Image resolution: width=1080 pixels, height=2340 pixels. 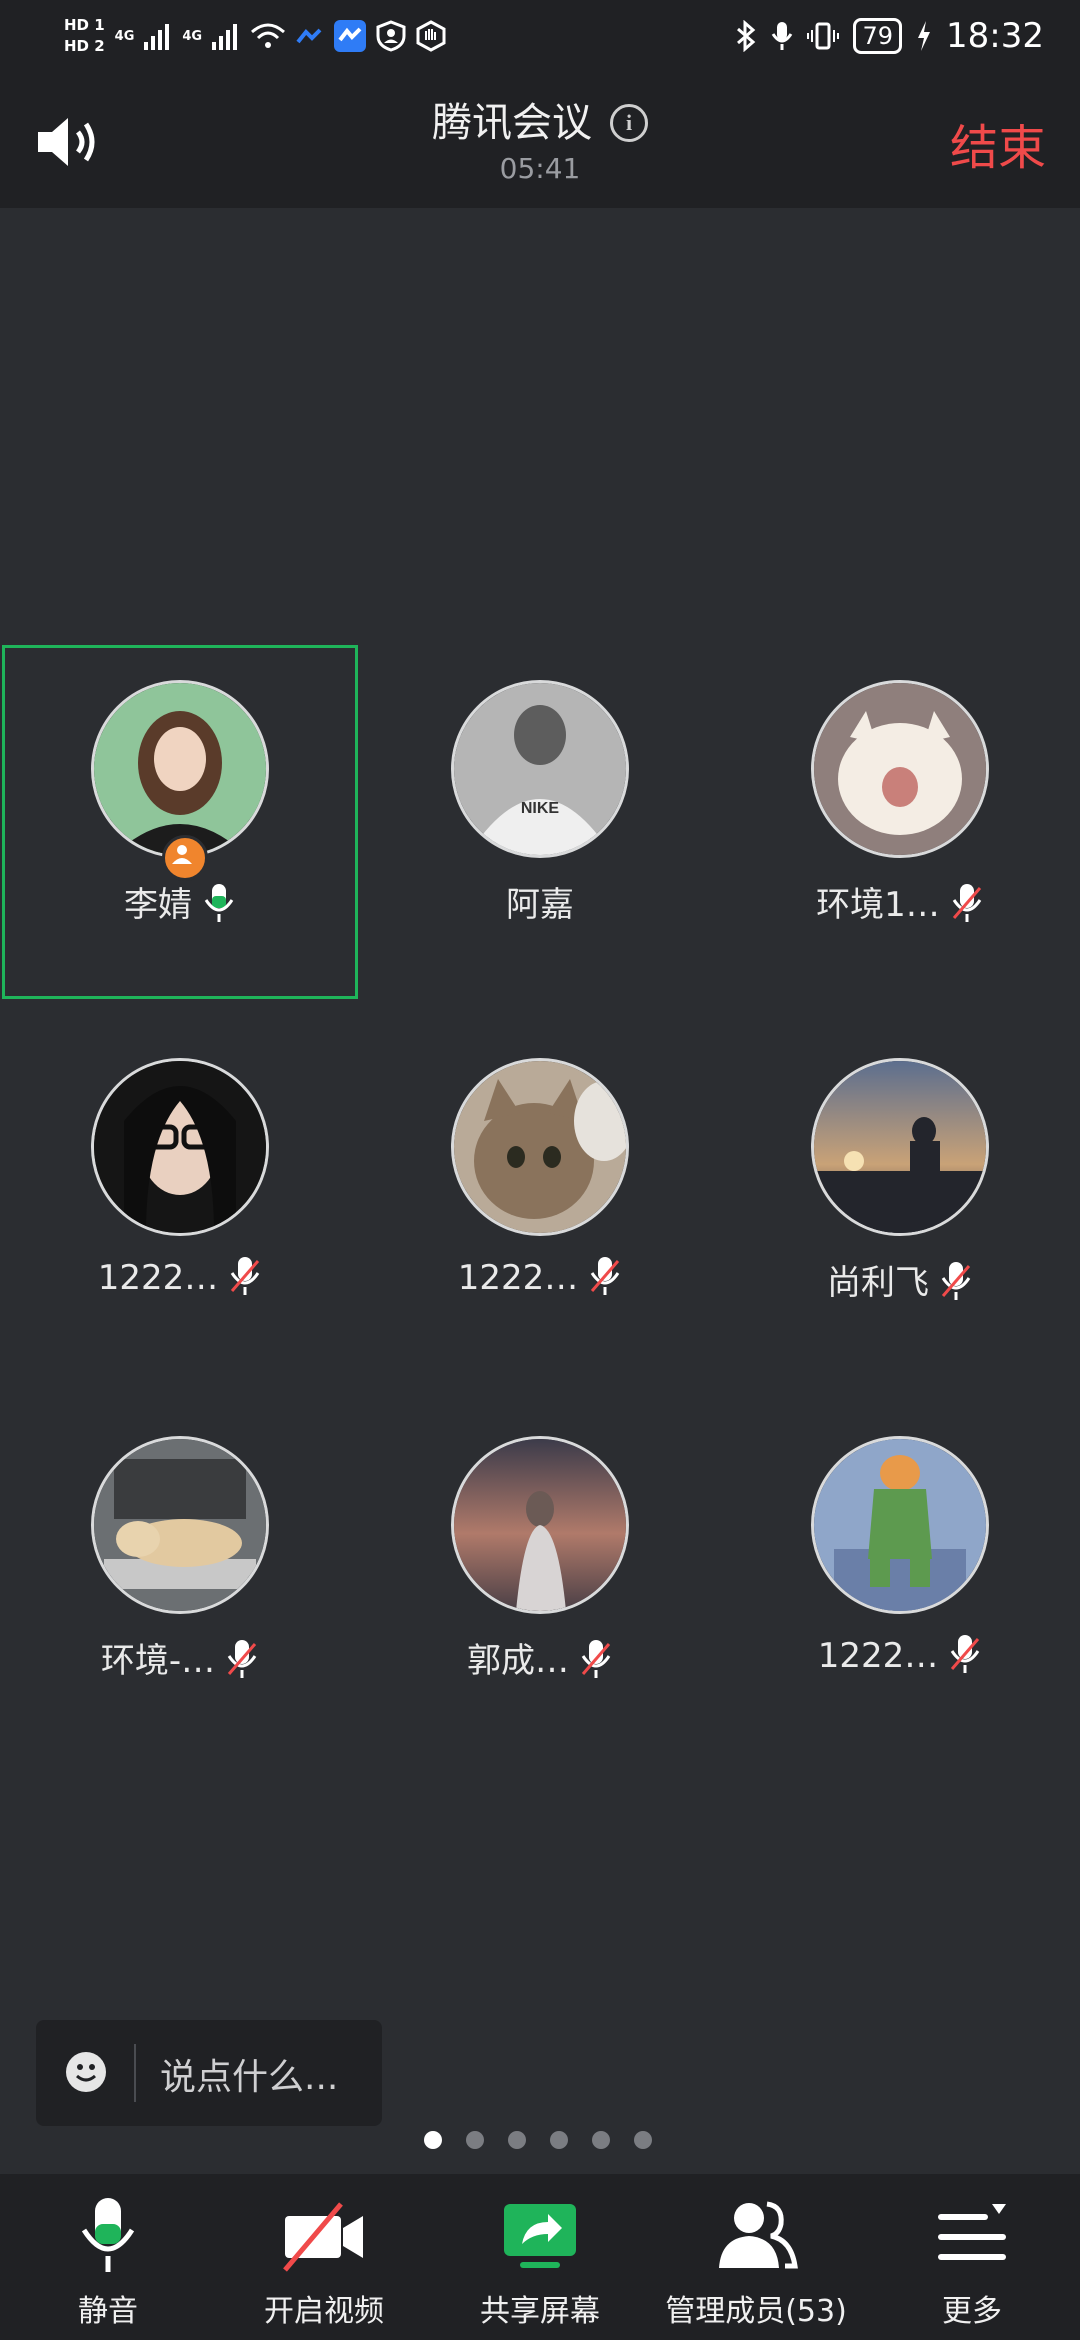 I want to click on page-indicator, so click(x=538, y=2140).